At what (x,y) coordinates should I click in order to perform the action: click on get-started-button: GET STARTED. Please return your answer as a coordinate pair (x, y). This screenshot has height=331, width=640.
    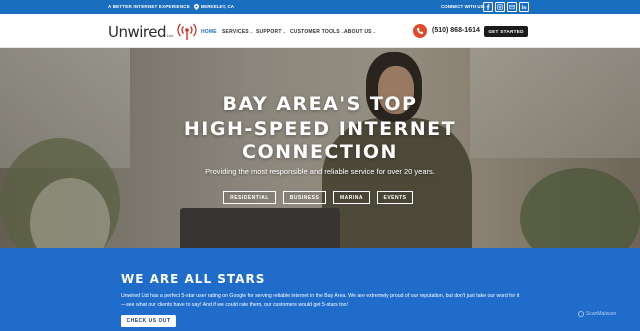
    Looking at the image, I should click on (506, 31).